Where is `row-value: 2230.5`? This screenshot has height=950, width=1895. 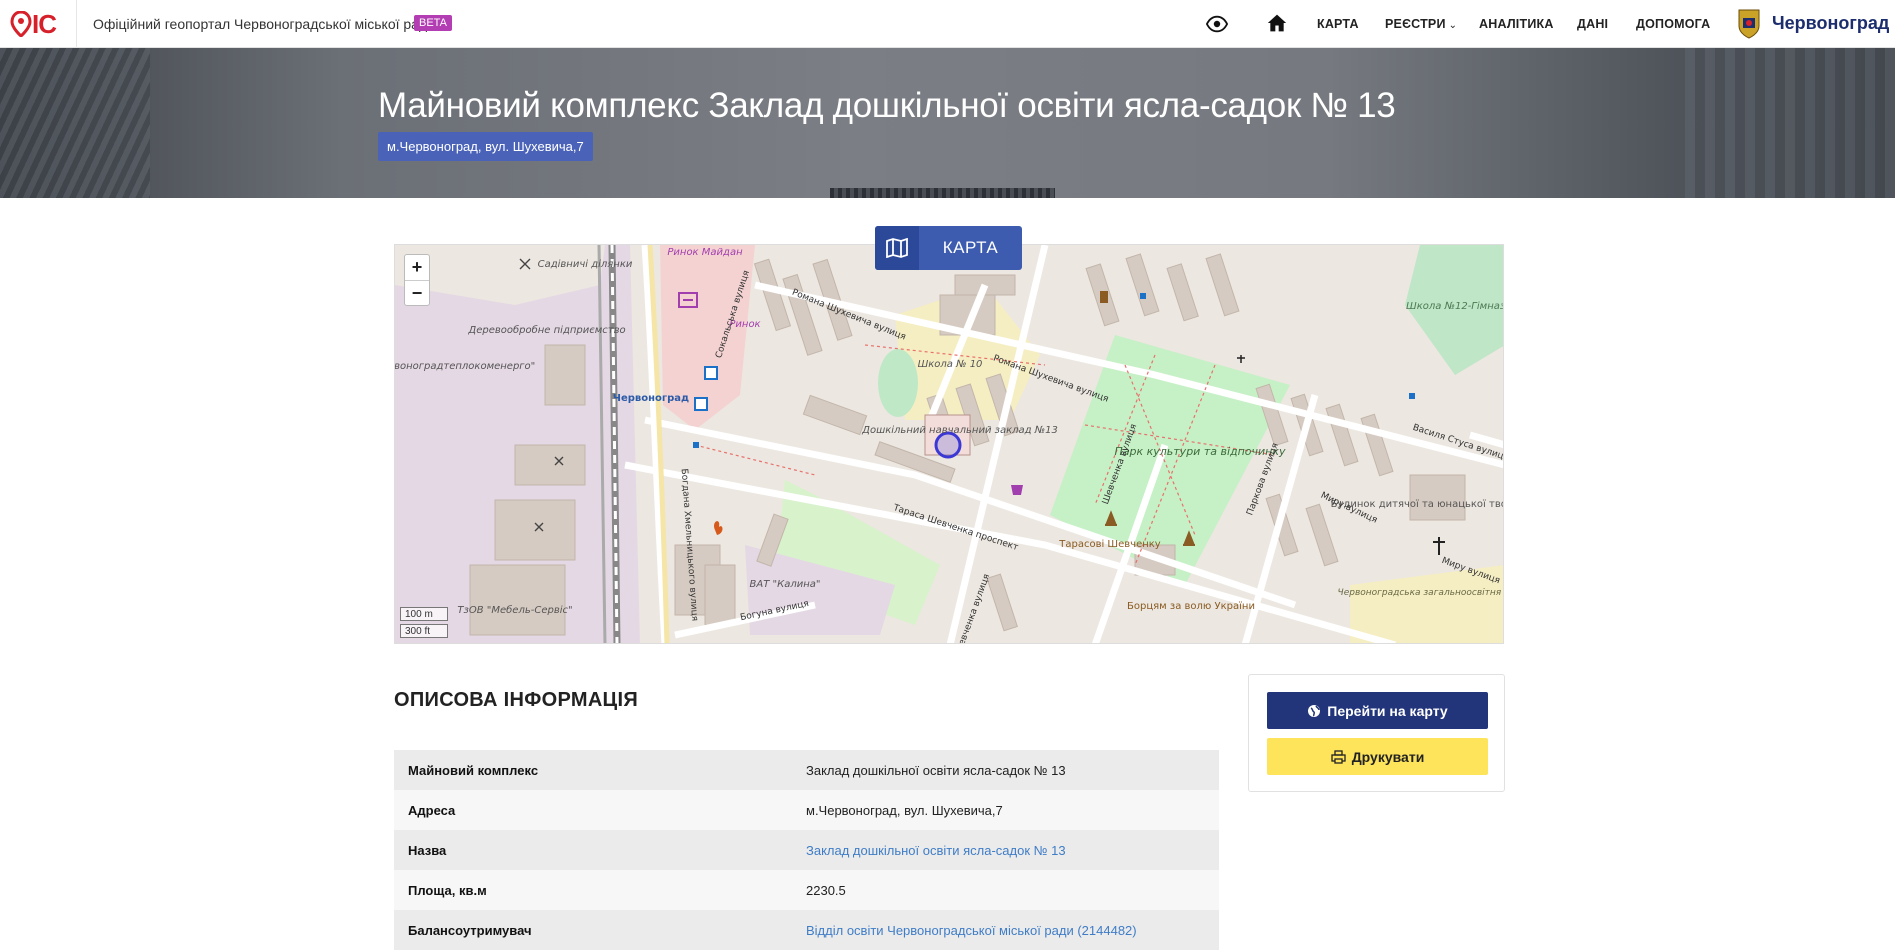 row-value: 2230.5 is located at coordinates (1005, 890).